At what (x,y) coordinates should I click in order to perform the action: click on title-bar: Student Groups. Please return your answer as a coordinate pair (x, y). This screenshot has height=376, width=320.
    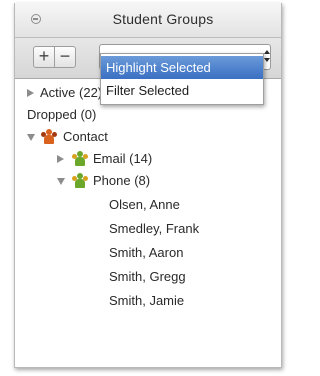
    Looking at the image, I should click on (148, 20).